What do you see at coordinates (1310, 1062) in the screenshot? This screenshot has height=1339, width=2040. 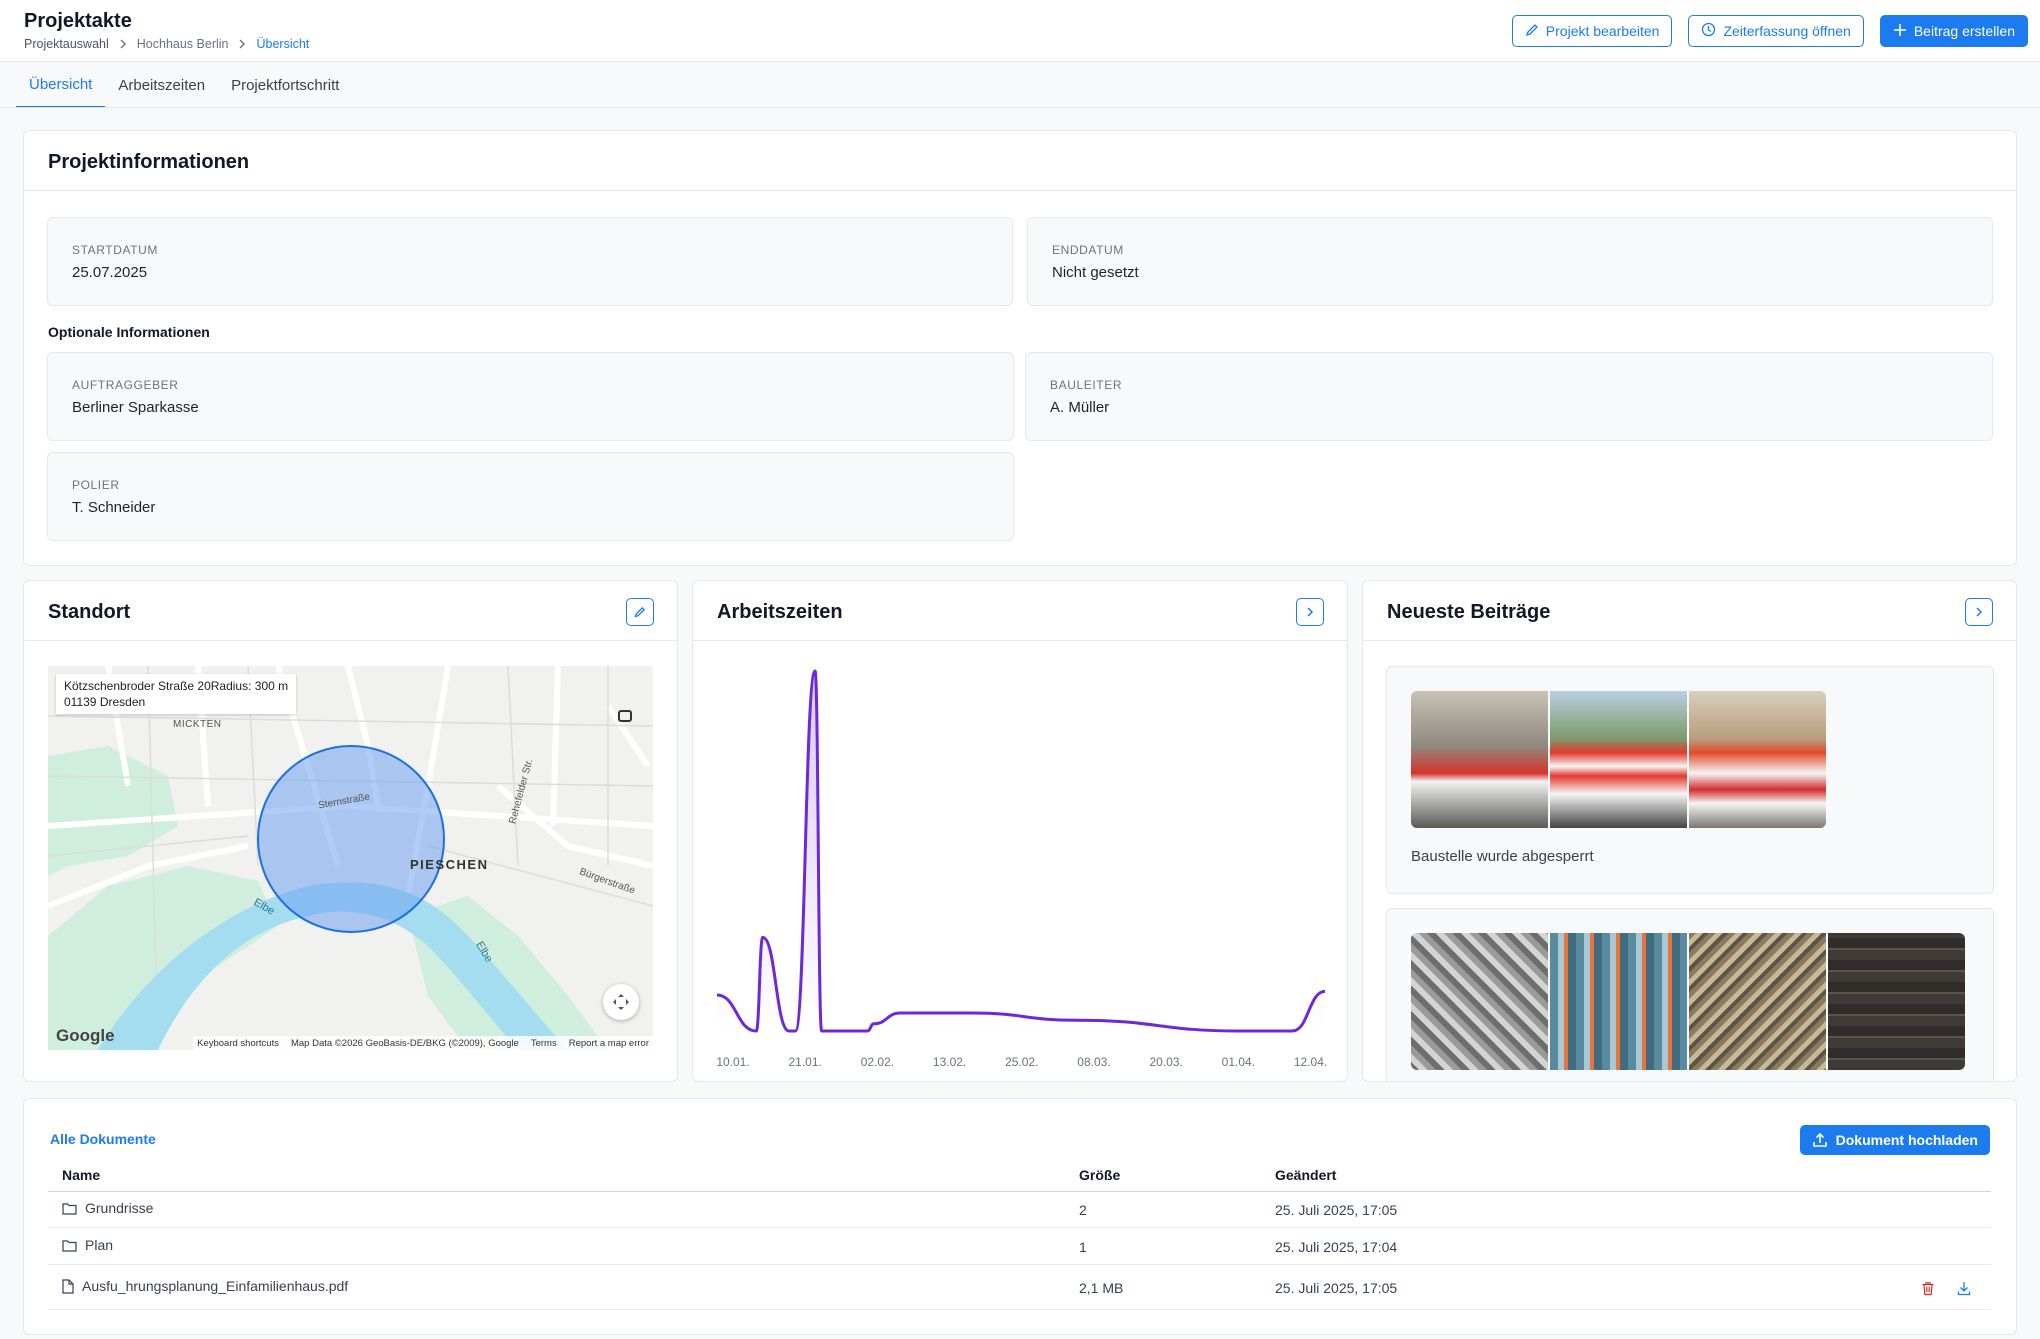 I see `x-tick-label: 12.04.` at bounding box center [1310, 1062].